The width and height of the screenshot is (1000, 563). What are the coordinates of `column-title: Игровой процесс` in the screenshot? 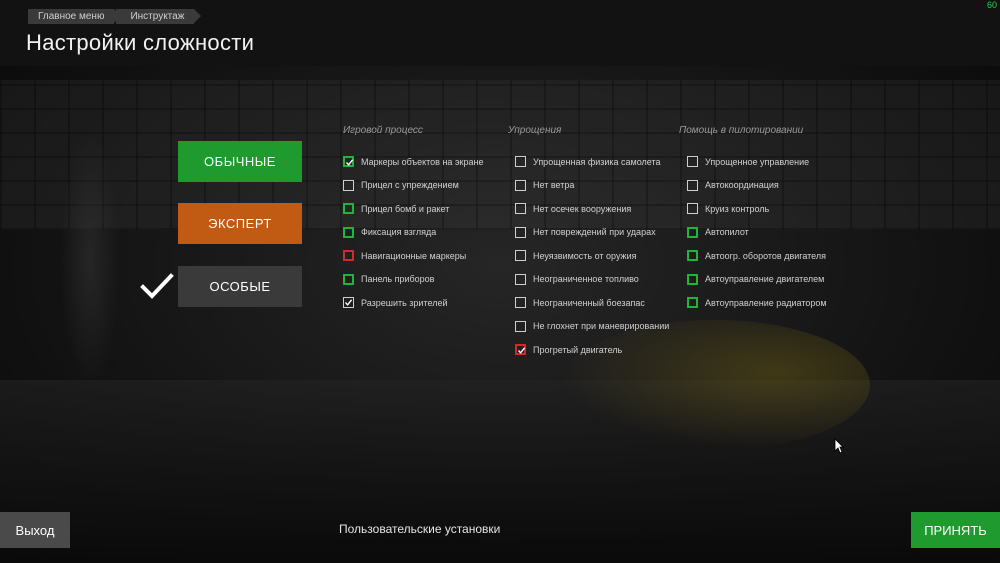 It's located at (383, 130).